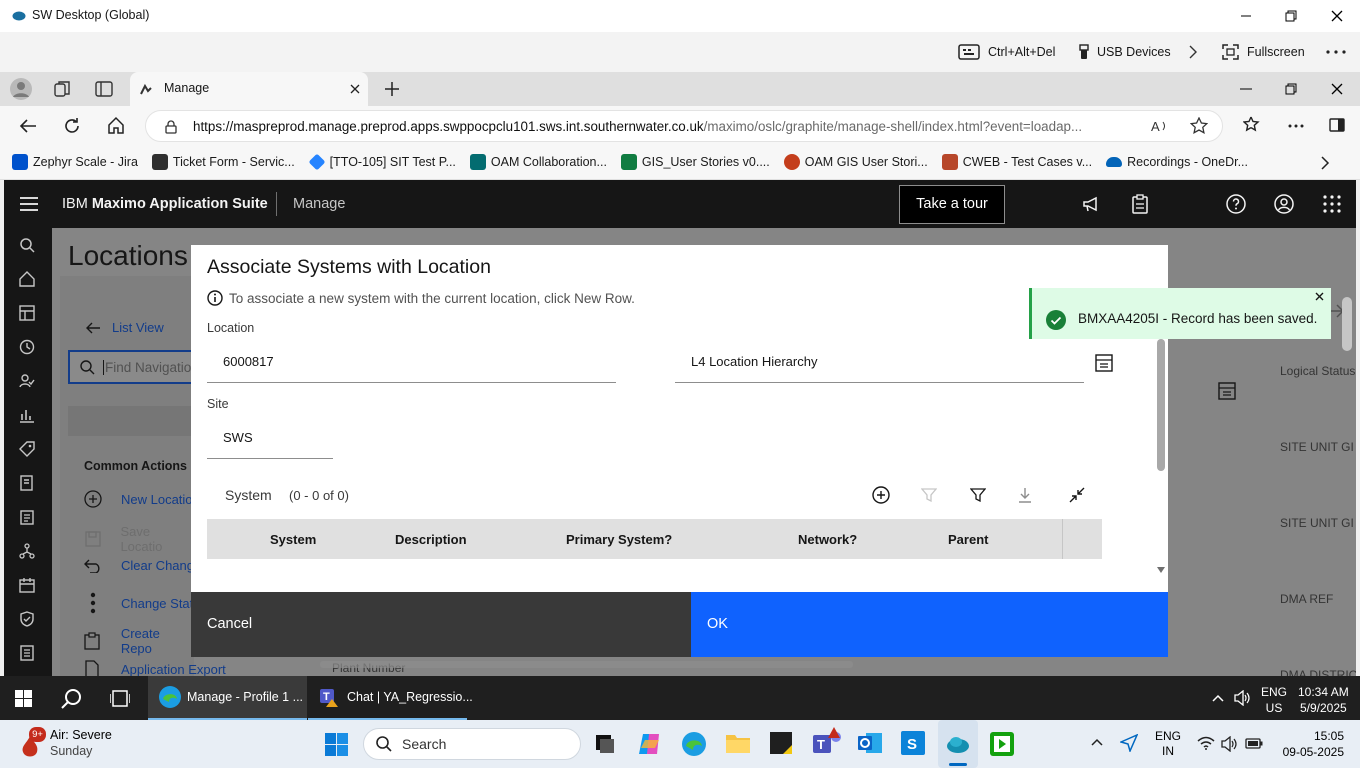  I want to click on host-tray-chevron-icon, so click(1097, 742).